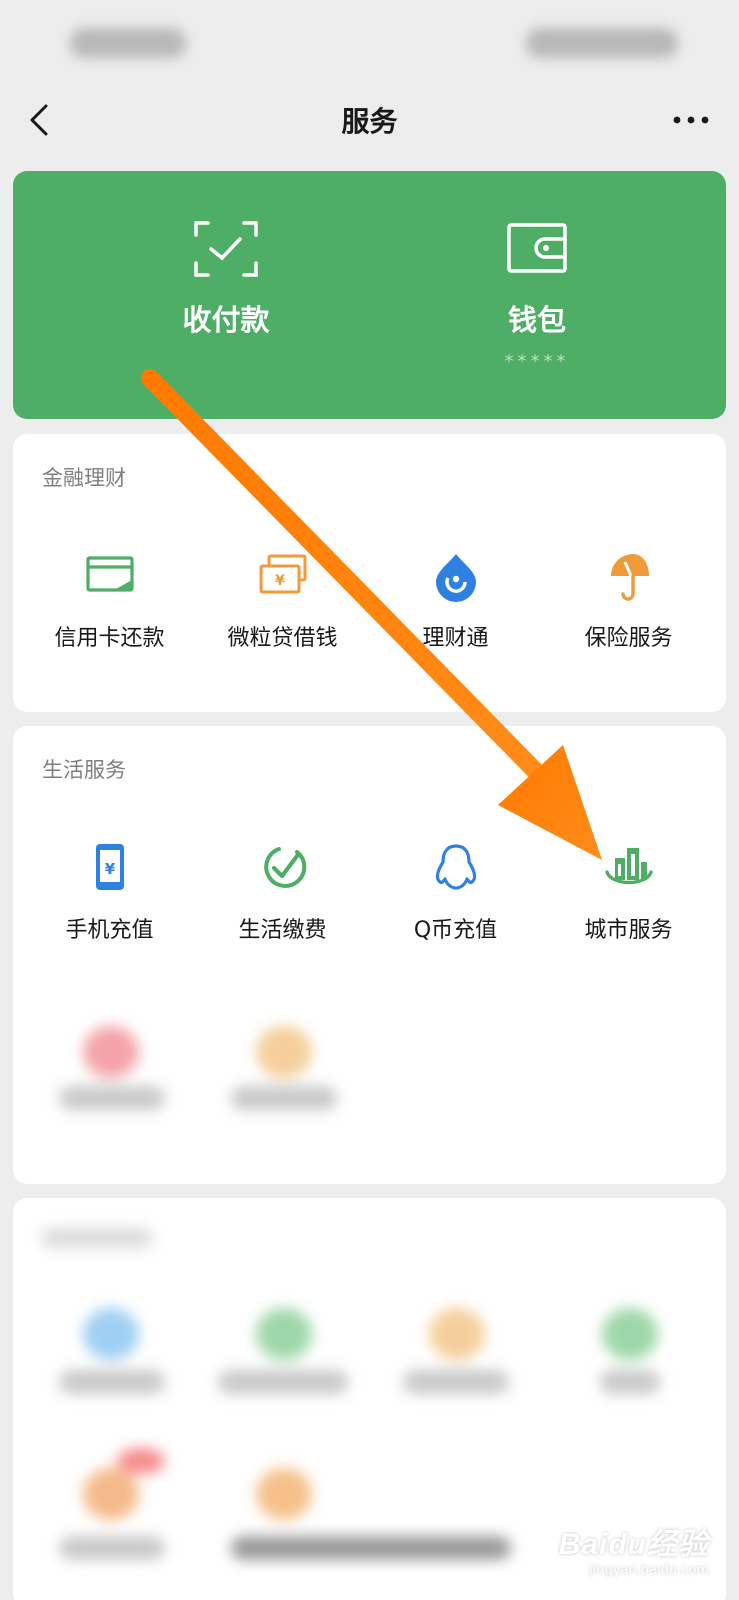 This screenshot has width=739, height=1600. What do you see at coordinates (628, 930) in the screenshot?
I see `grid-item-label: 城市服务` at bounding box center [628, 930].